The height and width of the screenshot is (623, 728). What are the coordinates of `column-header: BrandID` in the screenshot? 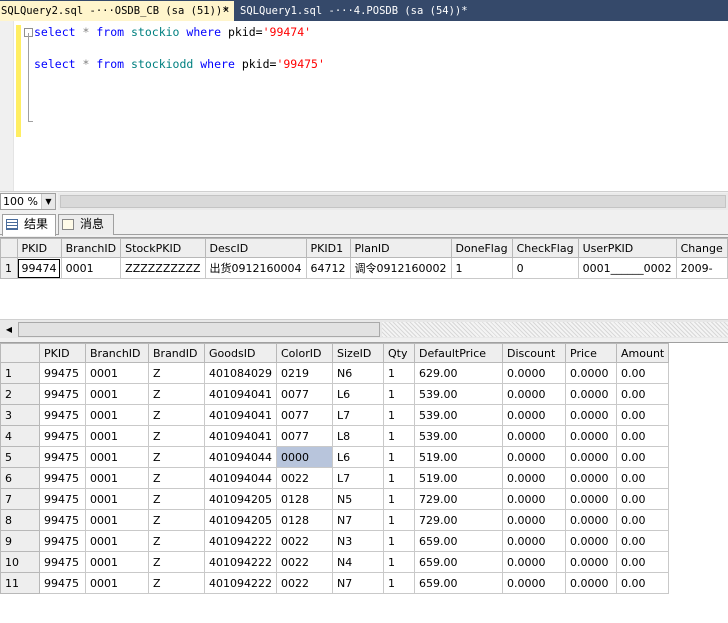 It's located at (176, 353).